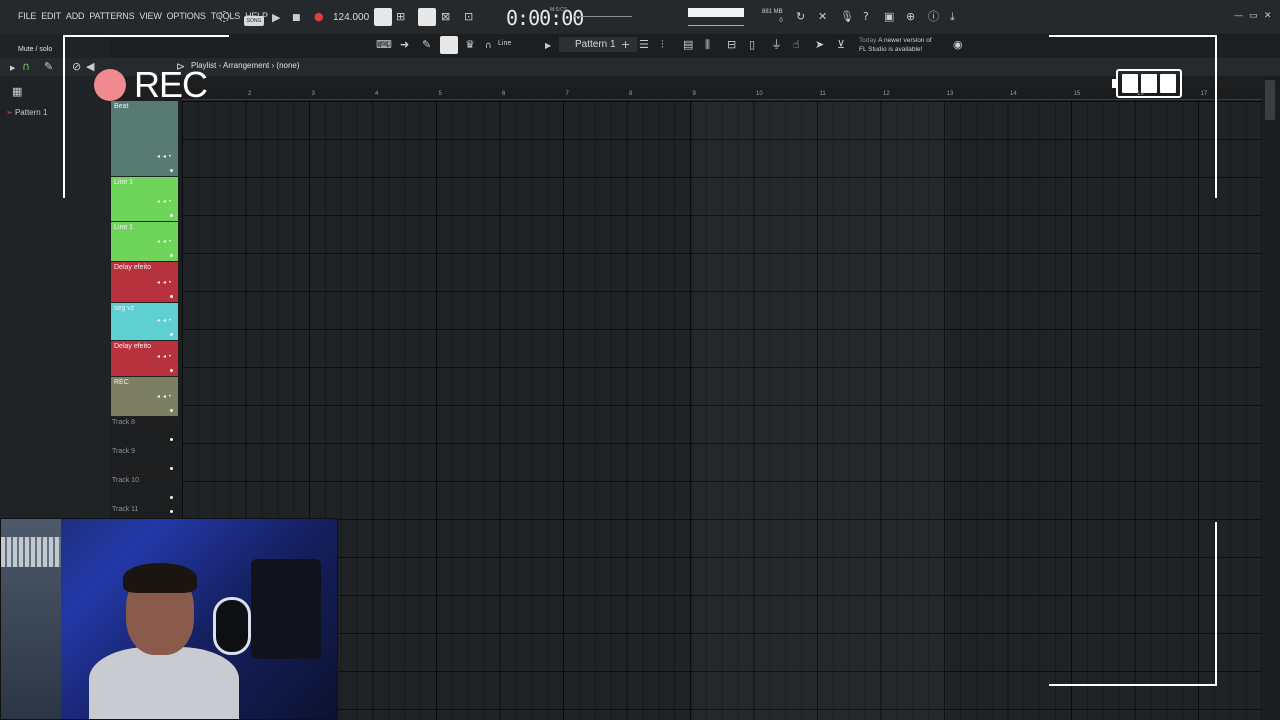 This screenshot has height=720, width=1280. What do you see at coordinates (144, 431) in the screenshot?
I see `track-header: Track 8` at bounding box center [144, 431].